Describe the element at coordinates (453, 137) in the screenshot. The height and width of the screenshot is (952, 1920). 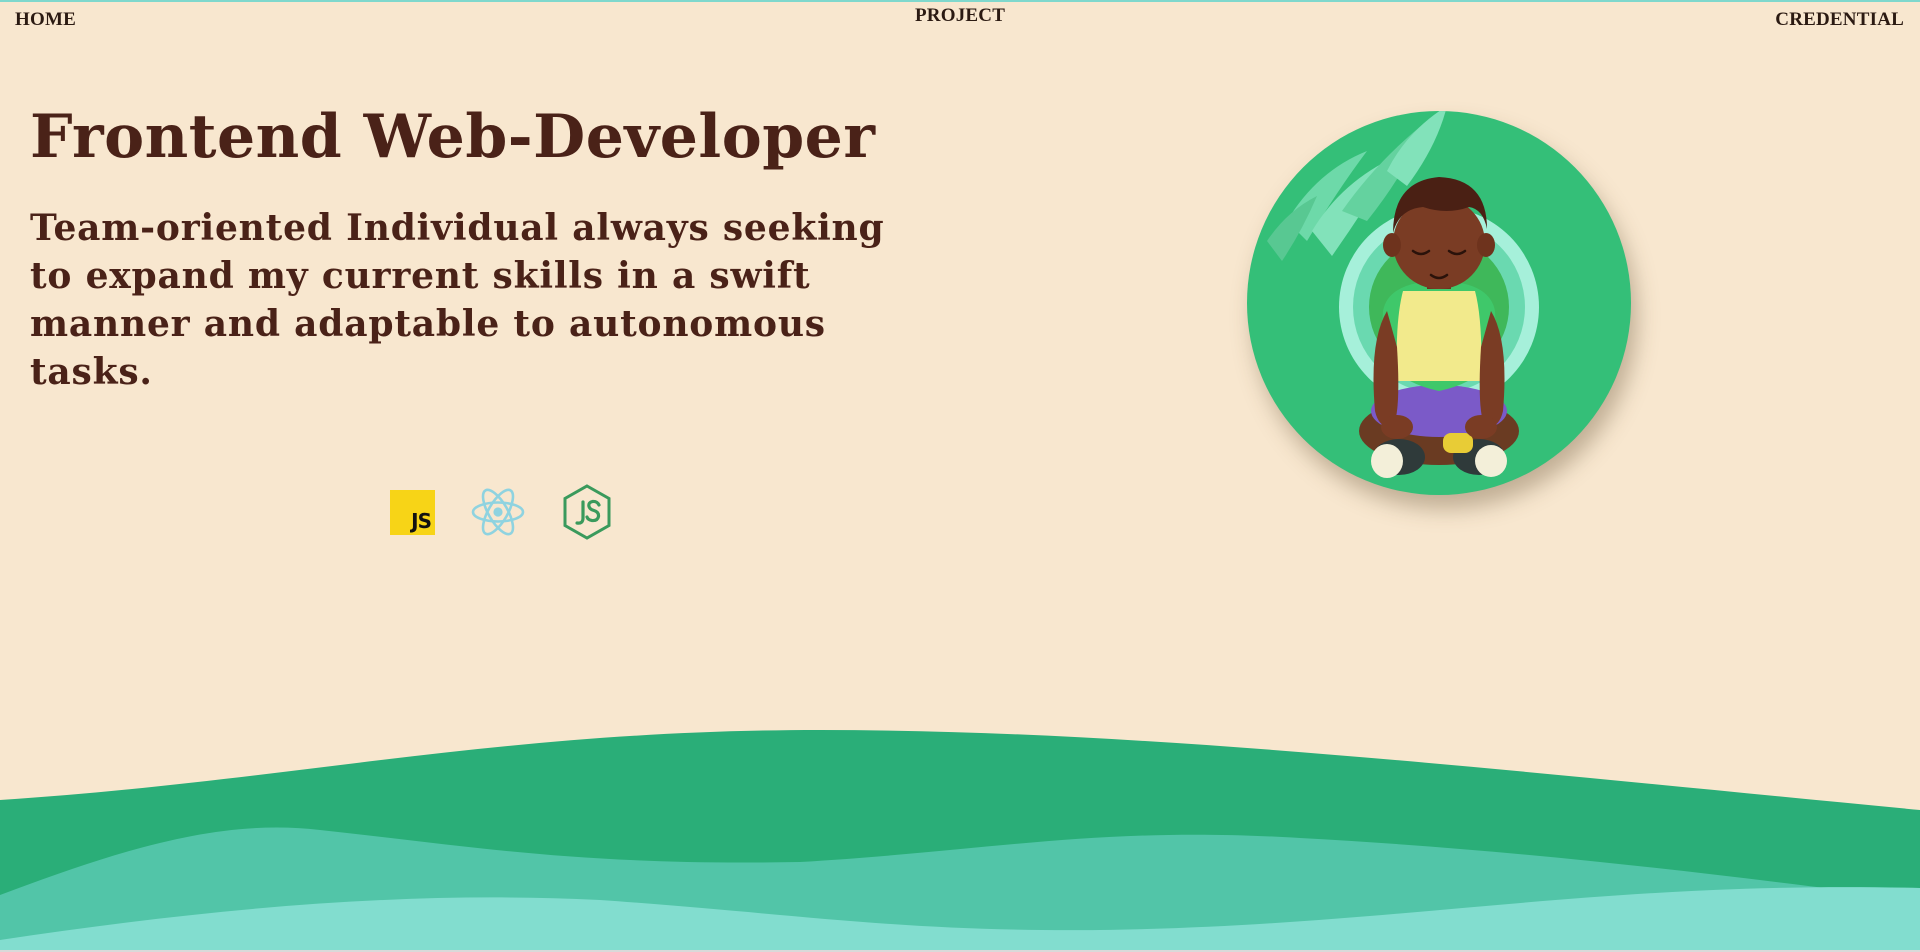
I see `hero-title: Frontend Web-Developer` at that location.